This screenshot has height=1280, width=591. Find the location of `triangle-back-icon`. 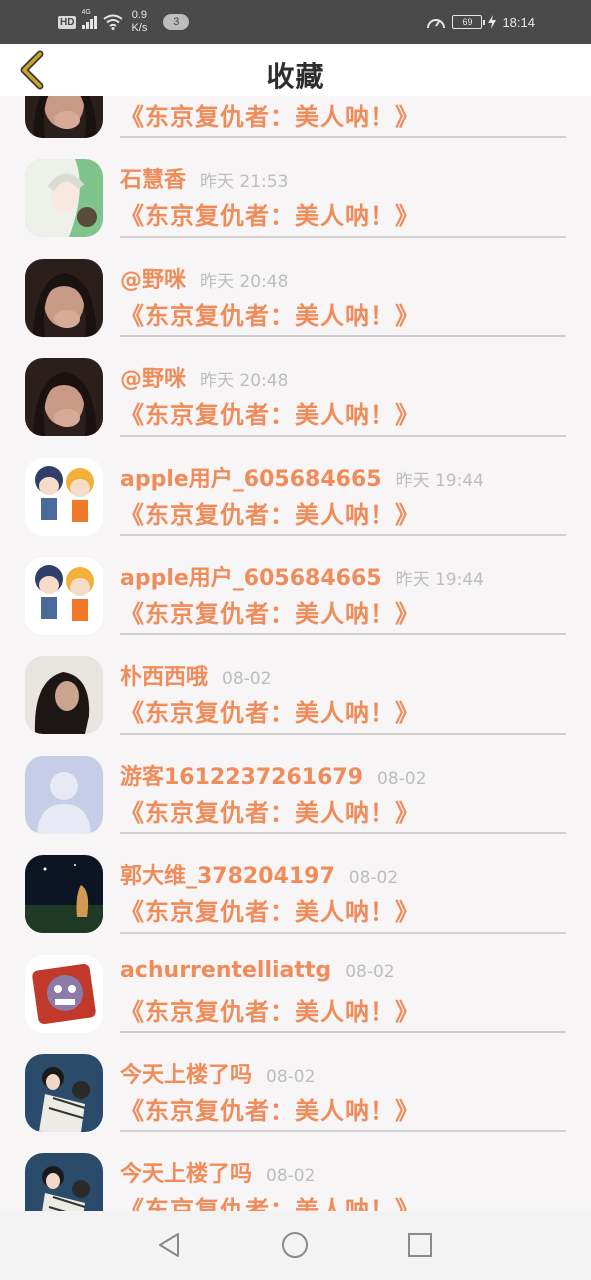

triangle-back-icon is located at coordinates (169, 1245).